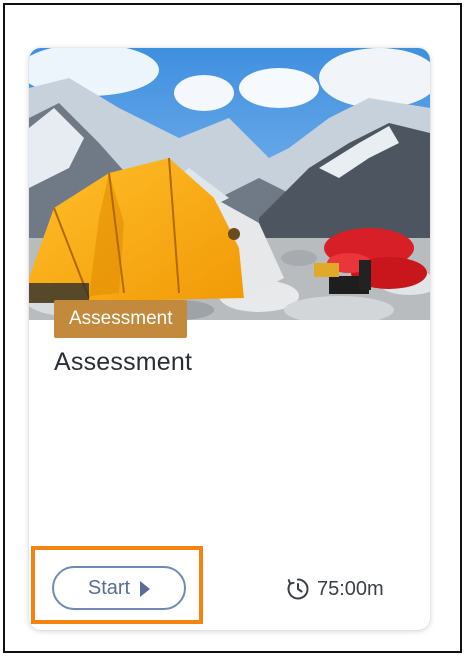 The height and width of the screenshot is (657, 467). Describe the element at coordinates (109, 587) in the screenshot. I see `start-button-label: Start` at that location.